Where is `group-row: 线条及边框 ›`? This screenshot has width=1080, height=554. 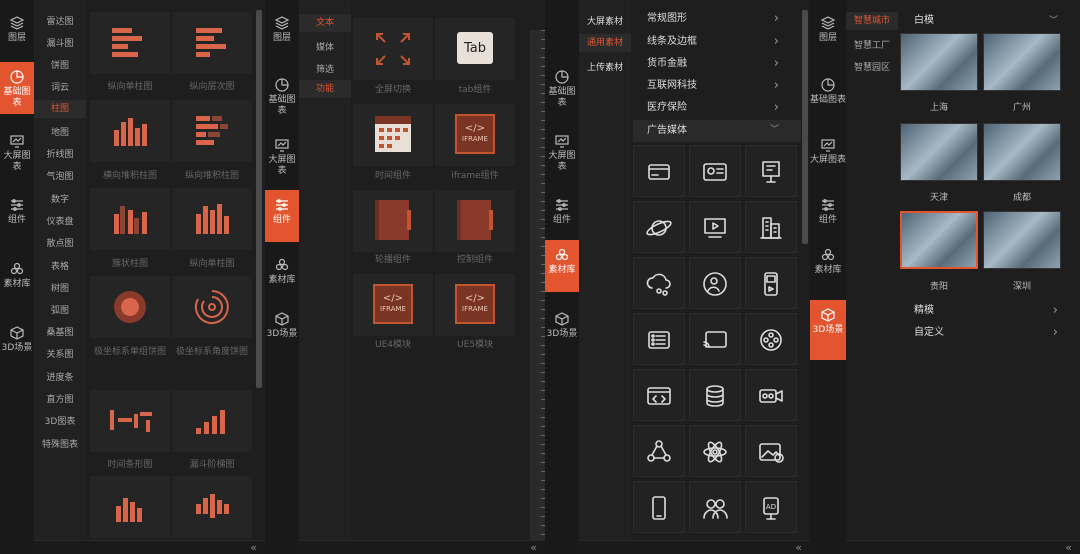
group-row: 线条及边框 › is located at coordinates (717, 42).